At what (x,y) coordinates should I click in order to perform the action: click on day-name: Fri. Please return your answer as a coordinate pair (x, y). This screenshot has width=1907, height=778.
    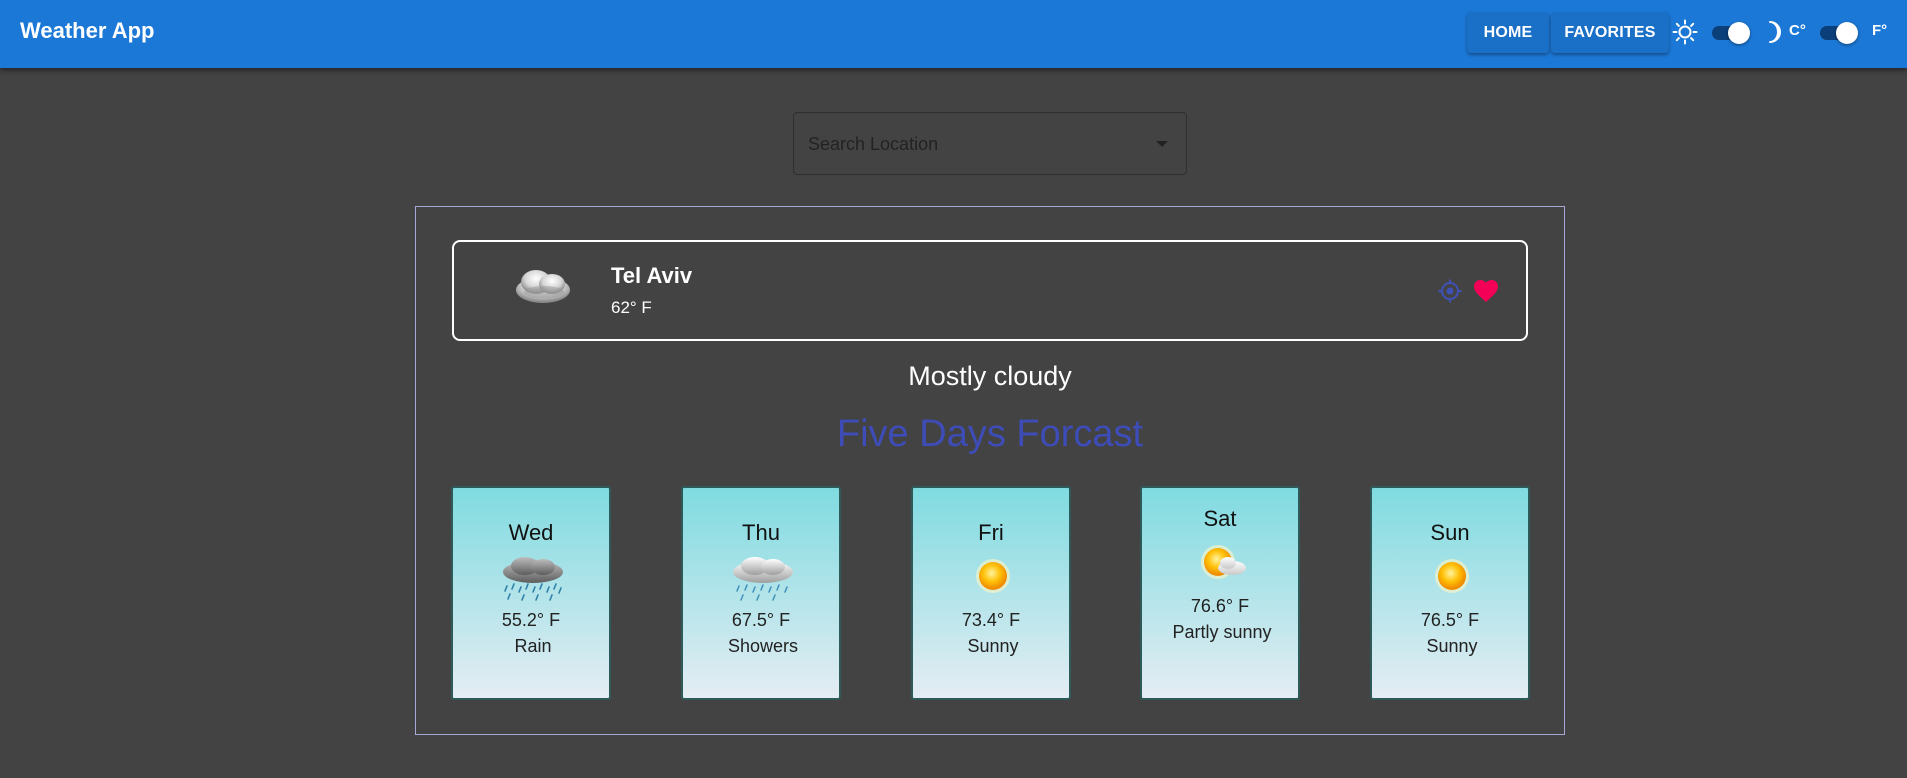
    Looking at the image, I should click on (991, 532).